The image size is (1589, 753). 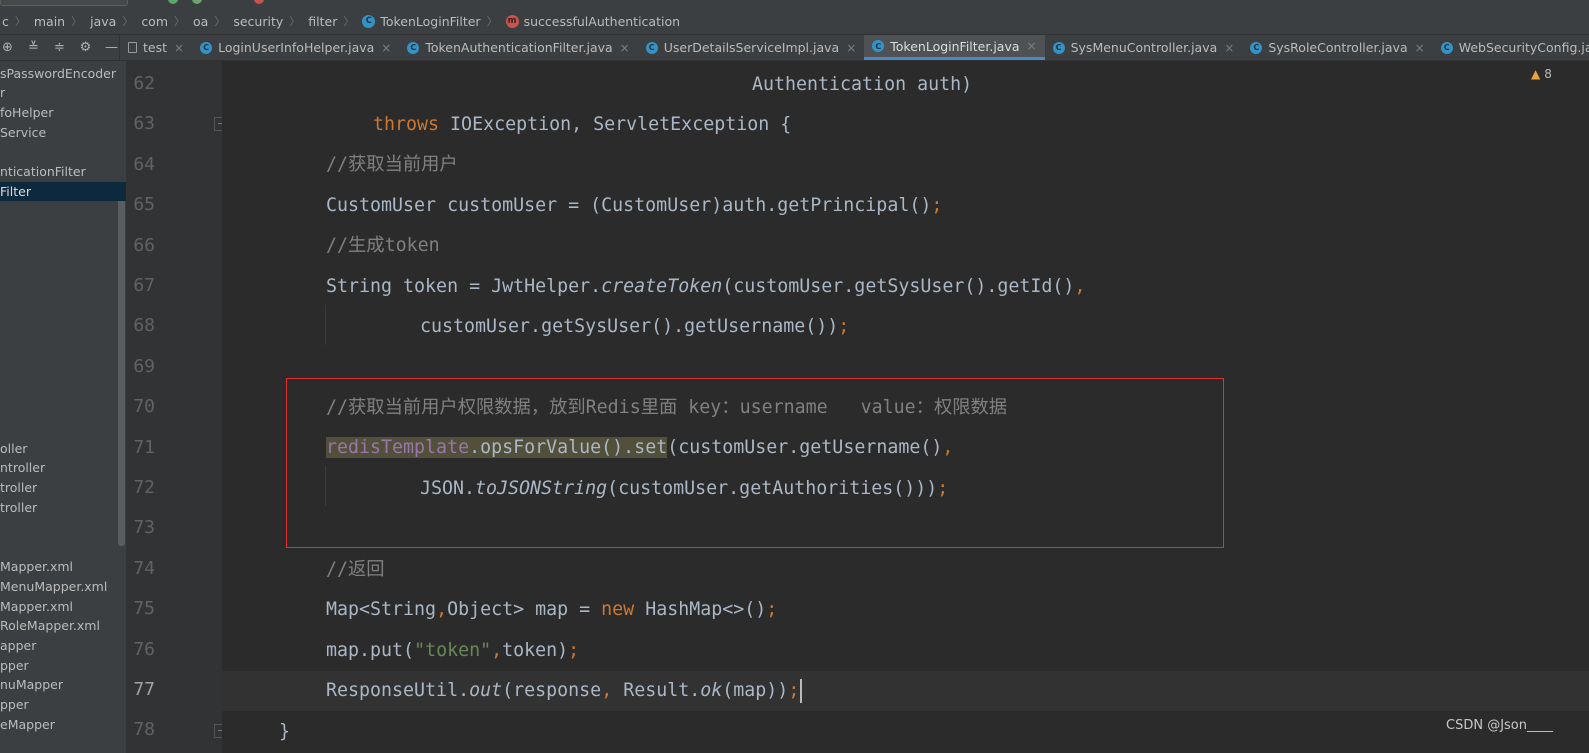 What do you see at coordinates (59, 47) in the screenshot?
I see `collapse-all-icon: ≑` at bounding box center [59, 47].